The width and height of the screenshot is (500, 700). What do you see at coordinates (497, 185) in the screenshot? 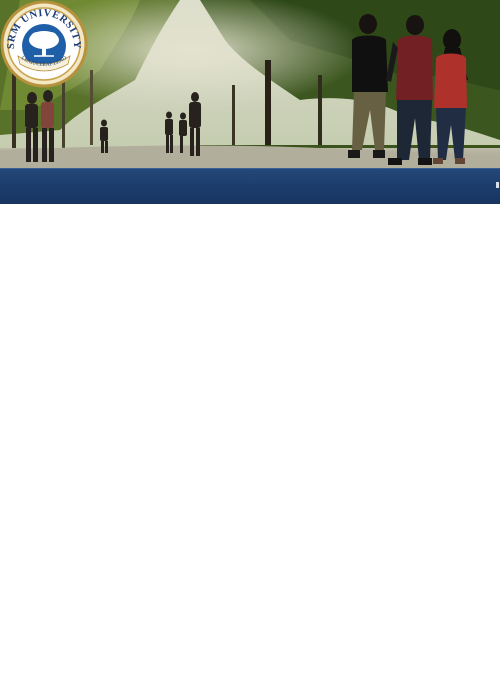
I see `nav-edge-marker` at bounding box center [497, 185].